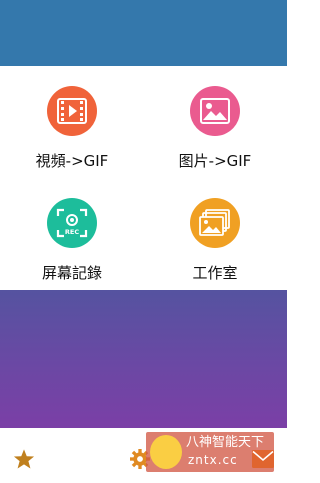  I want to click on mail-button, so click(263, 459).